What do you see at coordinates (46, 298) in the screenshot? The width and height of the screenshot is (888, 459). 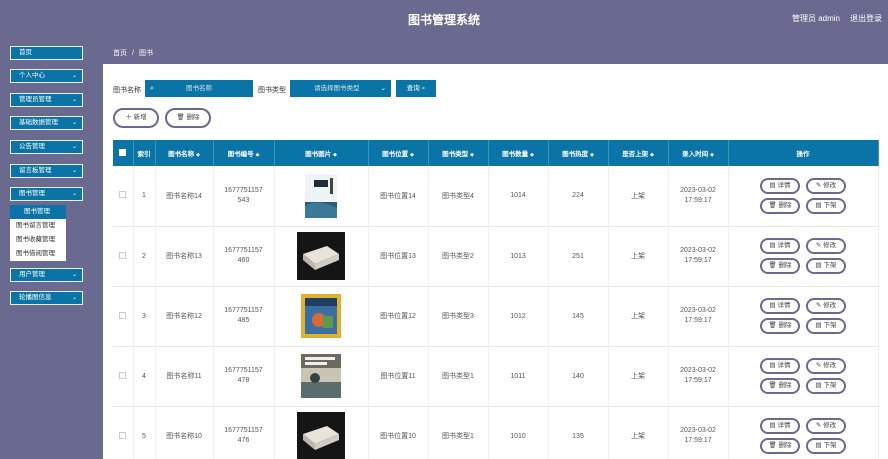 I see `sidebar-item-carousel: 轮播图信息 ⌄` at bounding box center [46, 298].